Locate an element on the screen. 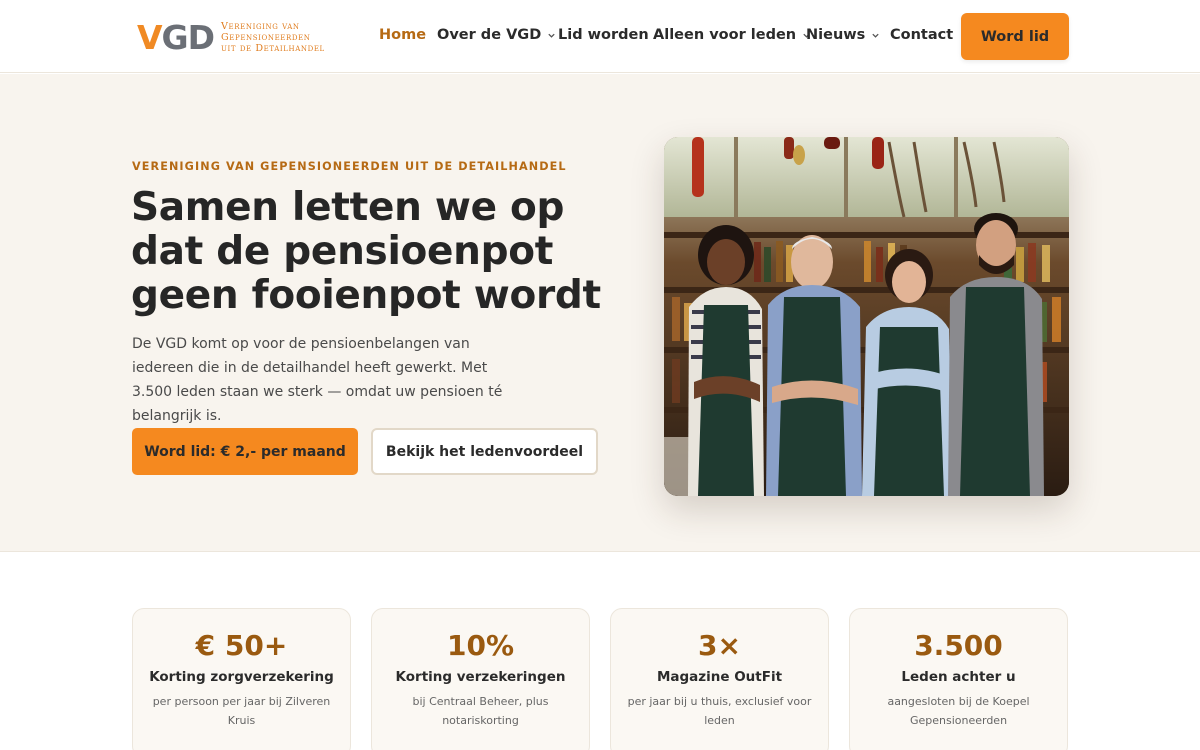 This screenshot has height=750, width=1200. nav-label: Home is located at coordinates (403, 35).